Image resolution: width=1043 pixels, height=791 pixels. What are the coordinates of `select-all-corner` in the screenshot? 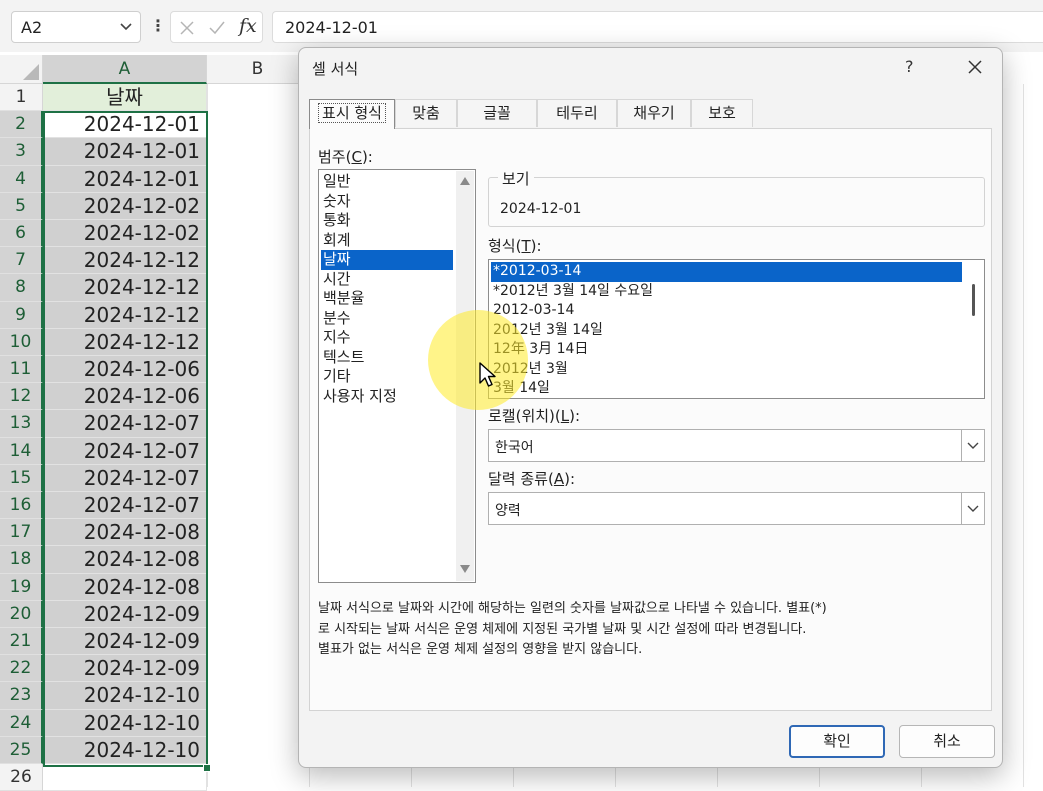 It's located at (21, 69).